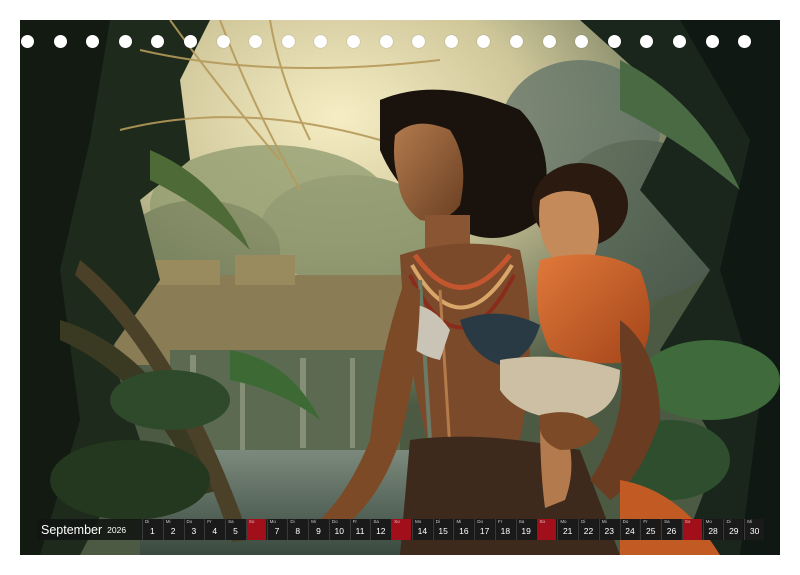 The height and width of the screenshot is (575, 800). I want to click on day-cell: Di 1, so click(152, 529).